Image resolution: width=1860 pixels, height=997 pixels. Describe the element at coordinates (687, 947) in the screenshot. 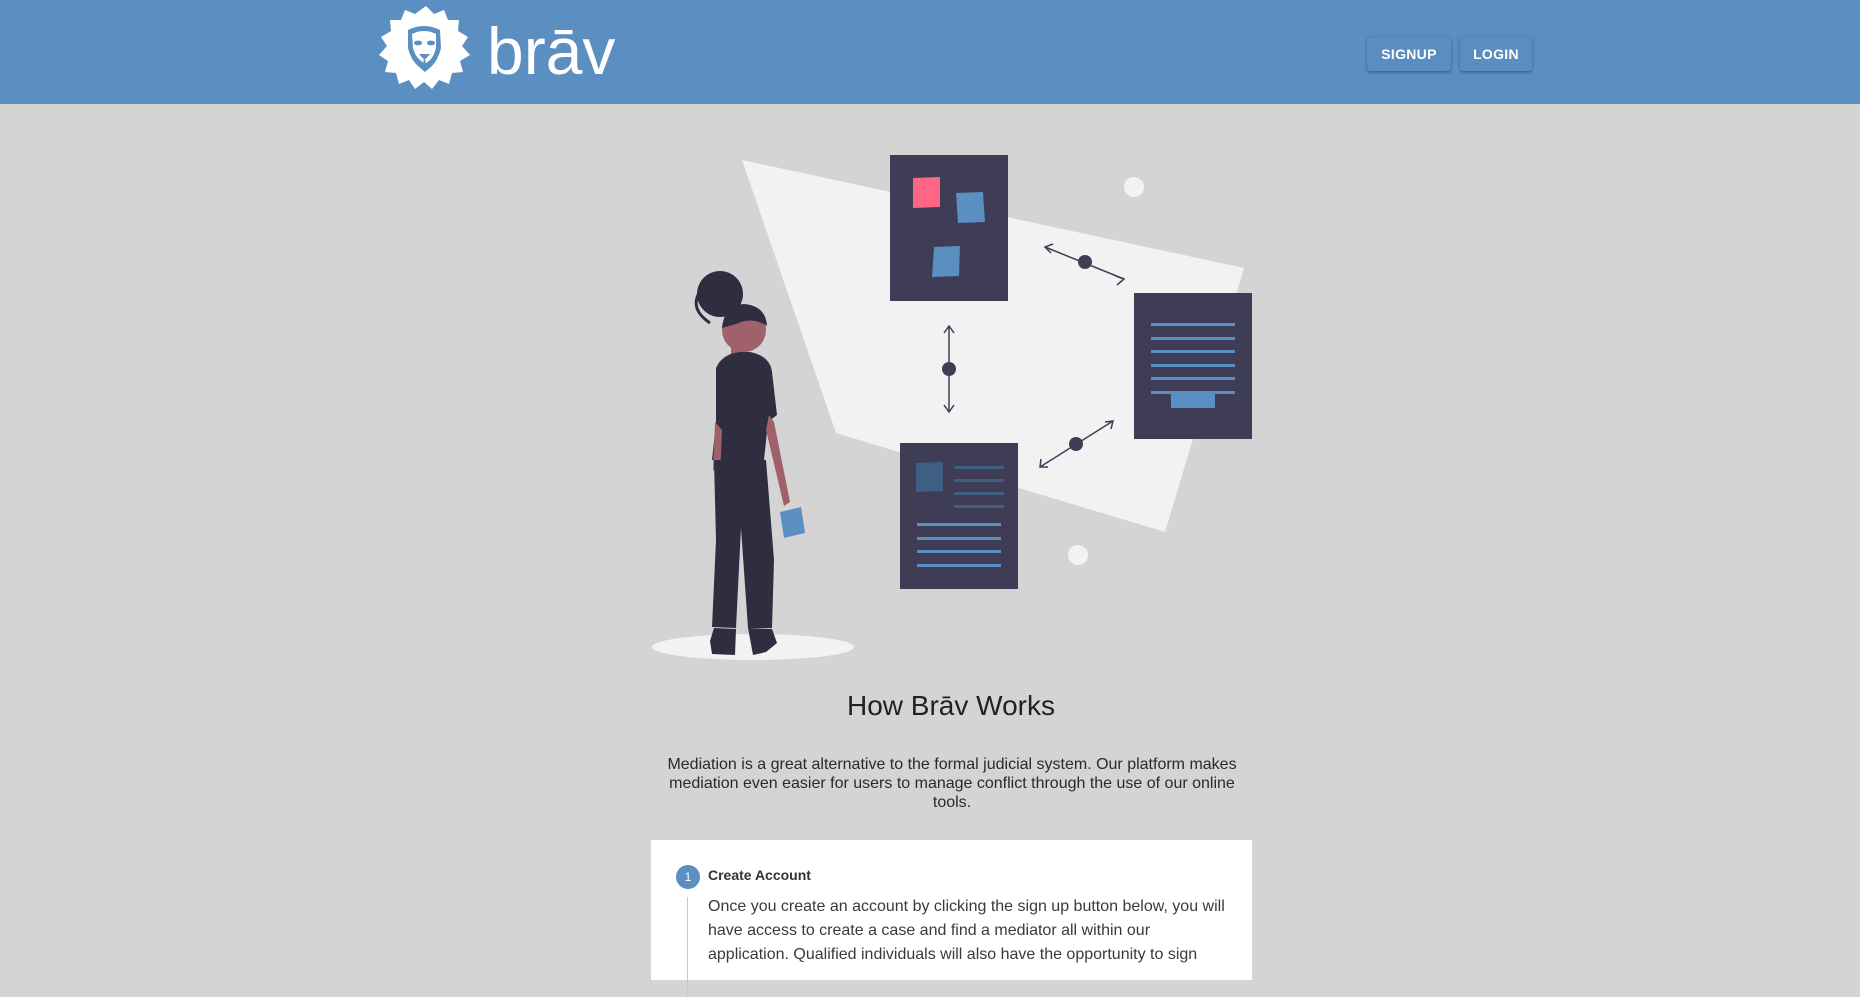

I see `step-connector-line` at that location.